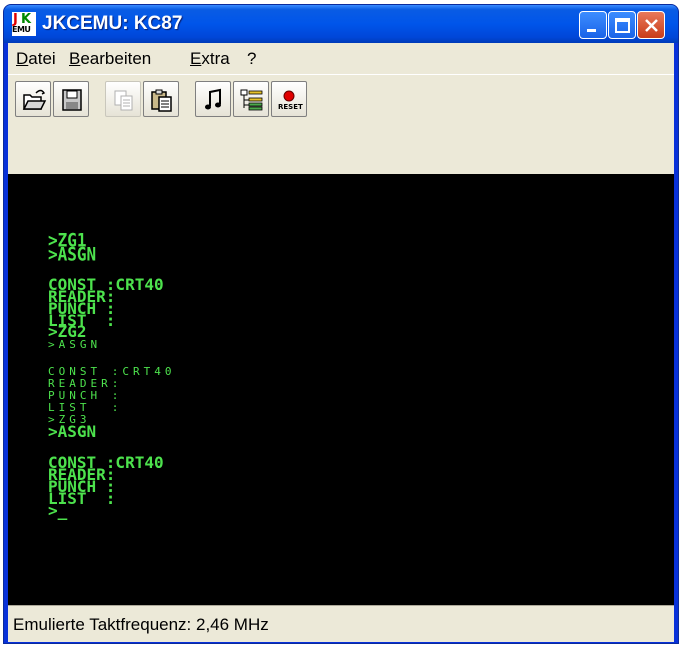  Describe the element at coordinates (341, 24) in the screenshot. I see `title-bar: J K EMU JKCEMU: KC87` at that location.